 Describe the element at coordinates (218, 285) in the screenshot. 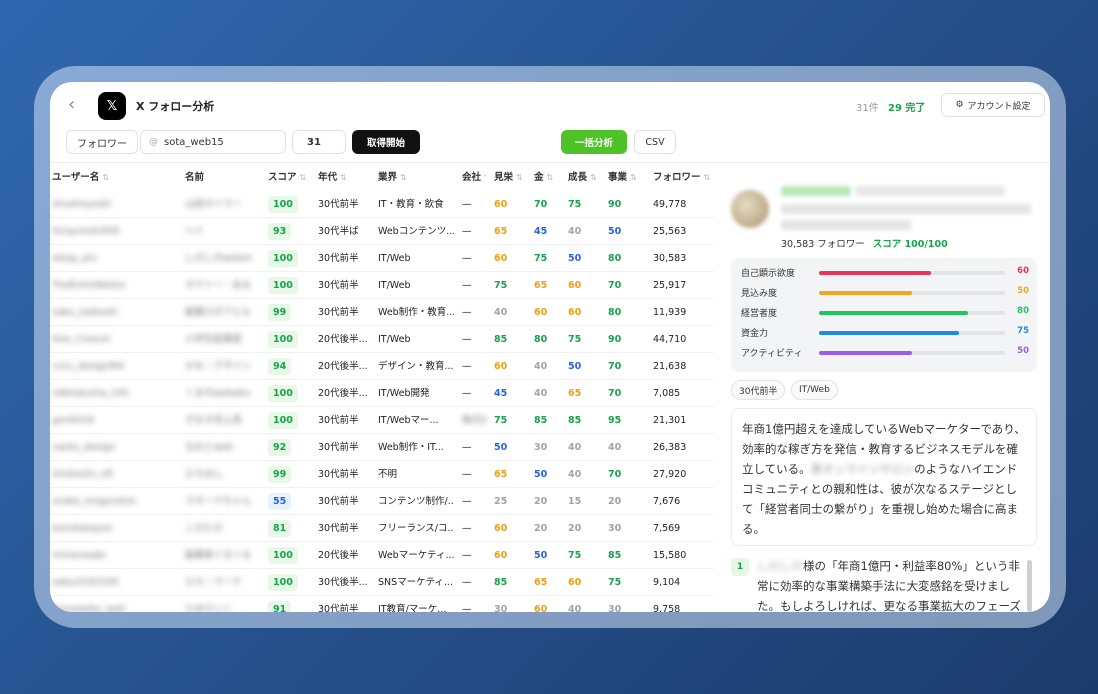

I see `name-cell: オクトー・ある` at that location.